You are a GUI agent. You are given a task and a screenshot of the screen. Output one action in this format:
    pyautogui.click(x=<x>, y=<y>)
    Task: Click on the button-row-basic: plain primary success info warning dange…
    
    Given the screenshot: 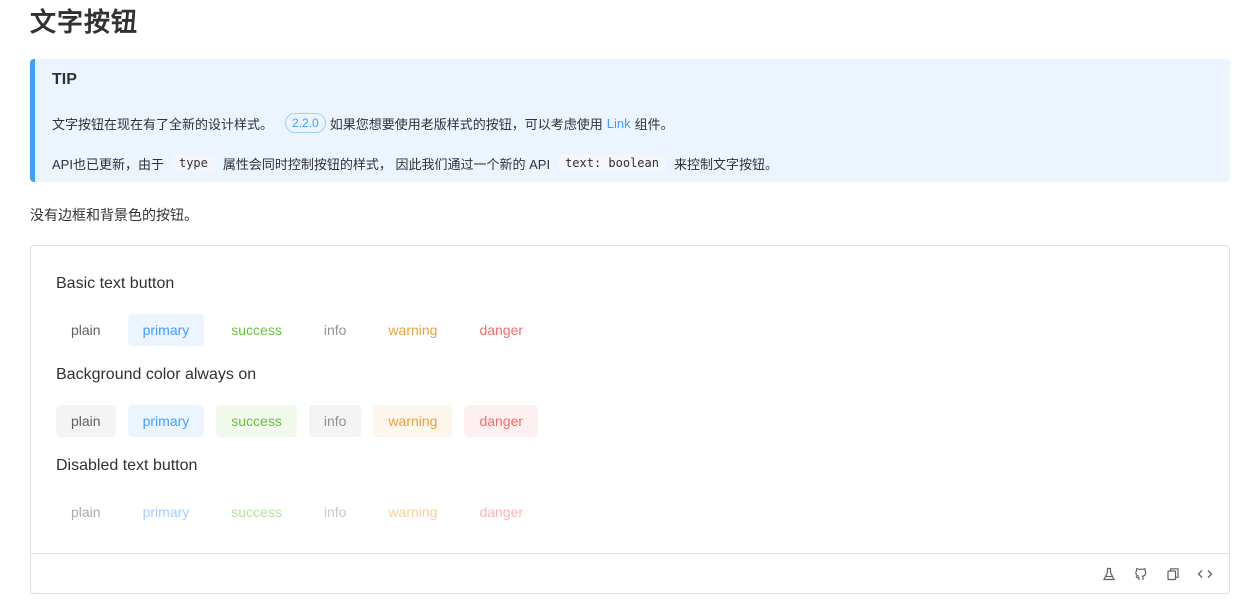 What is the action you would take?
    pyautogui.click(x=303, y=330)
    